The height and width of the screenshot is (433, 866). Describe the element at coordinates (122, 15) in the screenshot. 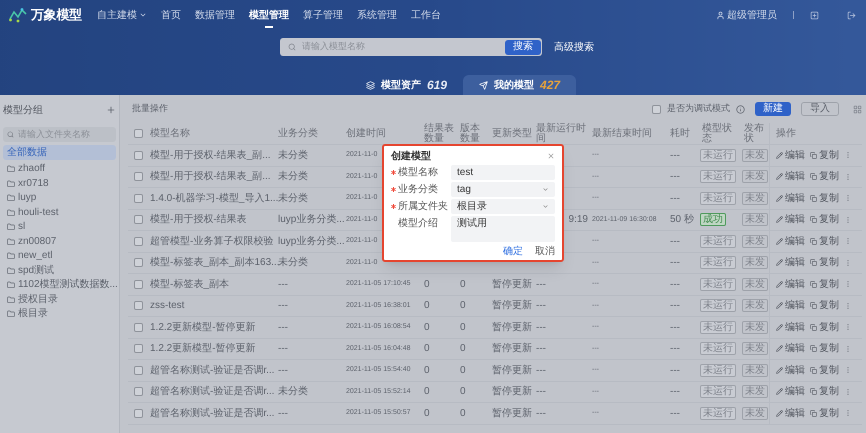

I see `nav-item: 自主建模` at that location.